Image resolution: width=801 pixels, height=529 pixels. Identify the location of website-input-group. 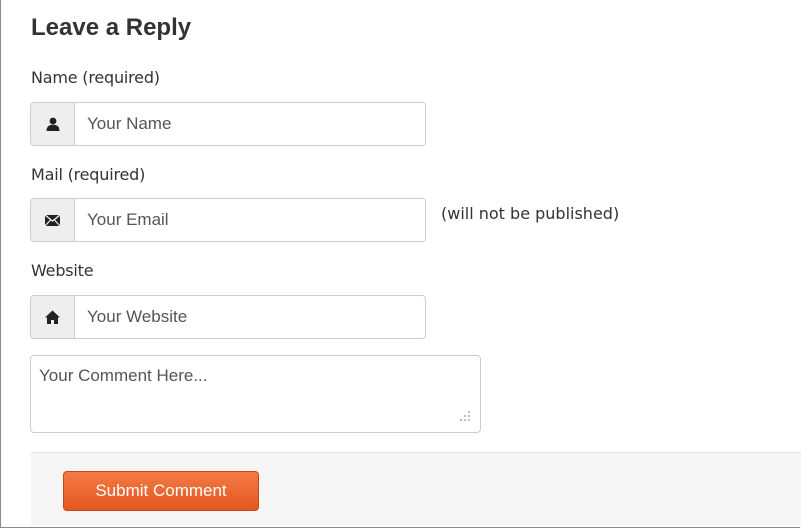
(228, 317).